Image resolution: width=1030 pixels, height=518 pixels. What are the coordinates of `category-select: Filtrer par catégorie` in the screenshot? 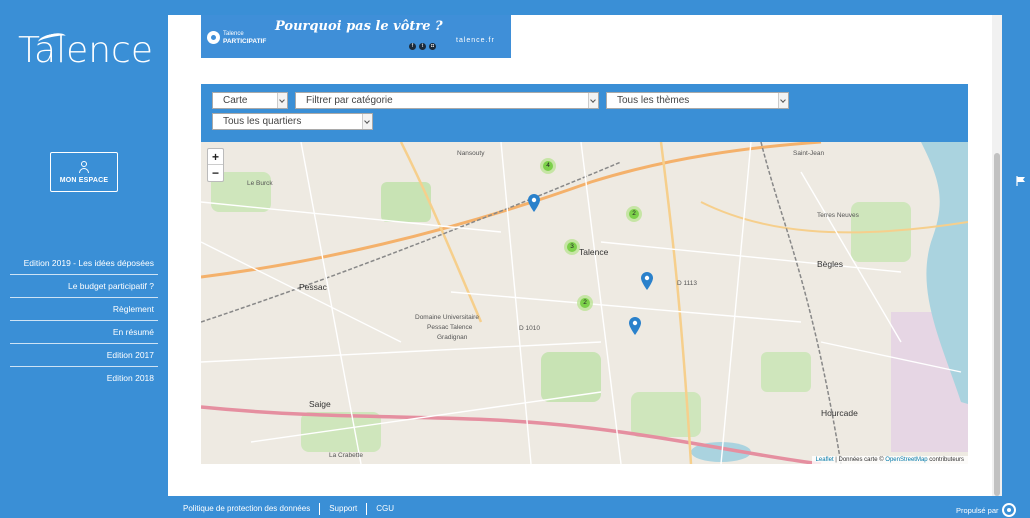 It's located at (447, 100).